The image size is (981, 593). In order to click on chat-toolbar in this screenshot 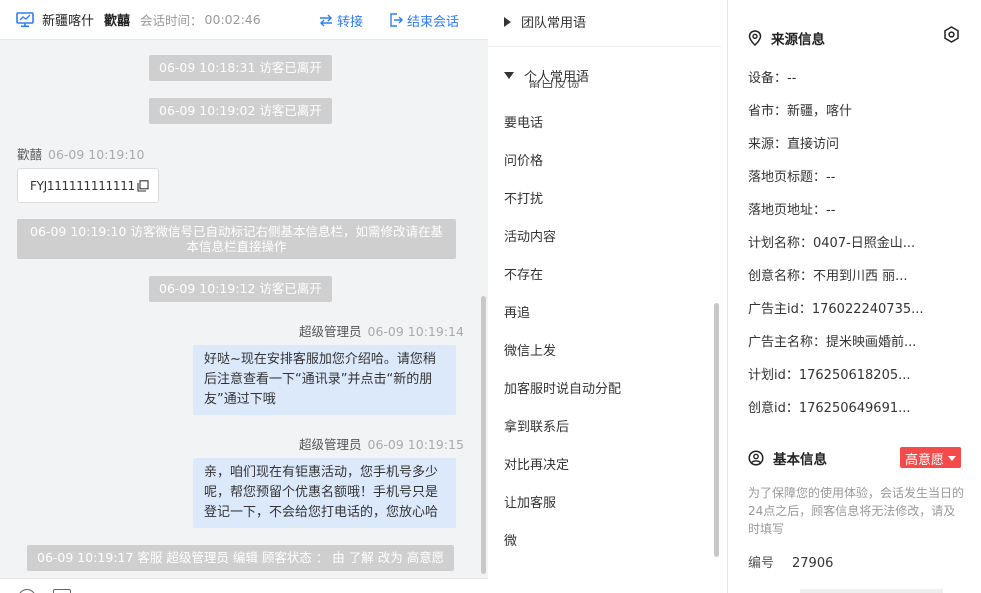, I will do `click(244, 585)`.